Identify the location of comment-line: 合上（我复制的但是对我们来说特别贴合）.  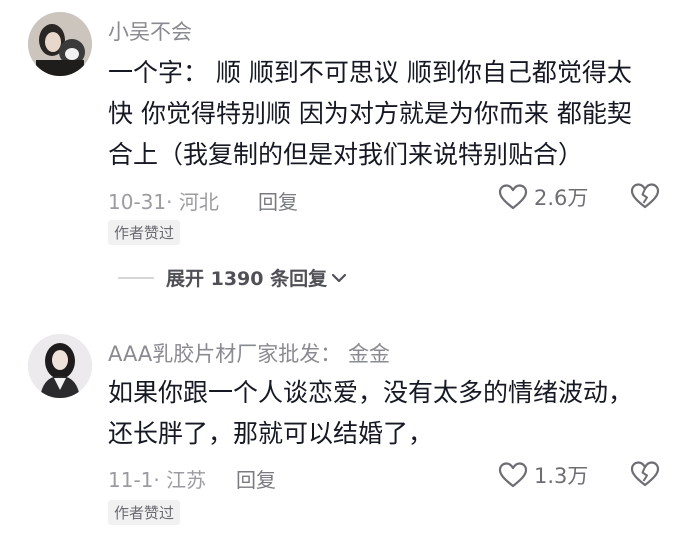
(346, 154).